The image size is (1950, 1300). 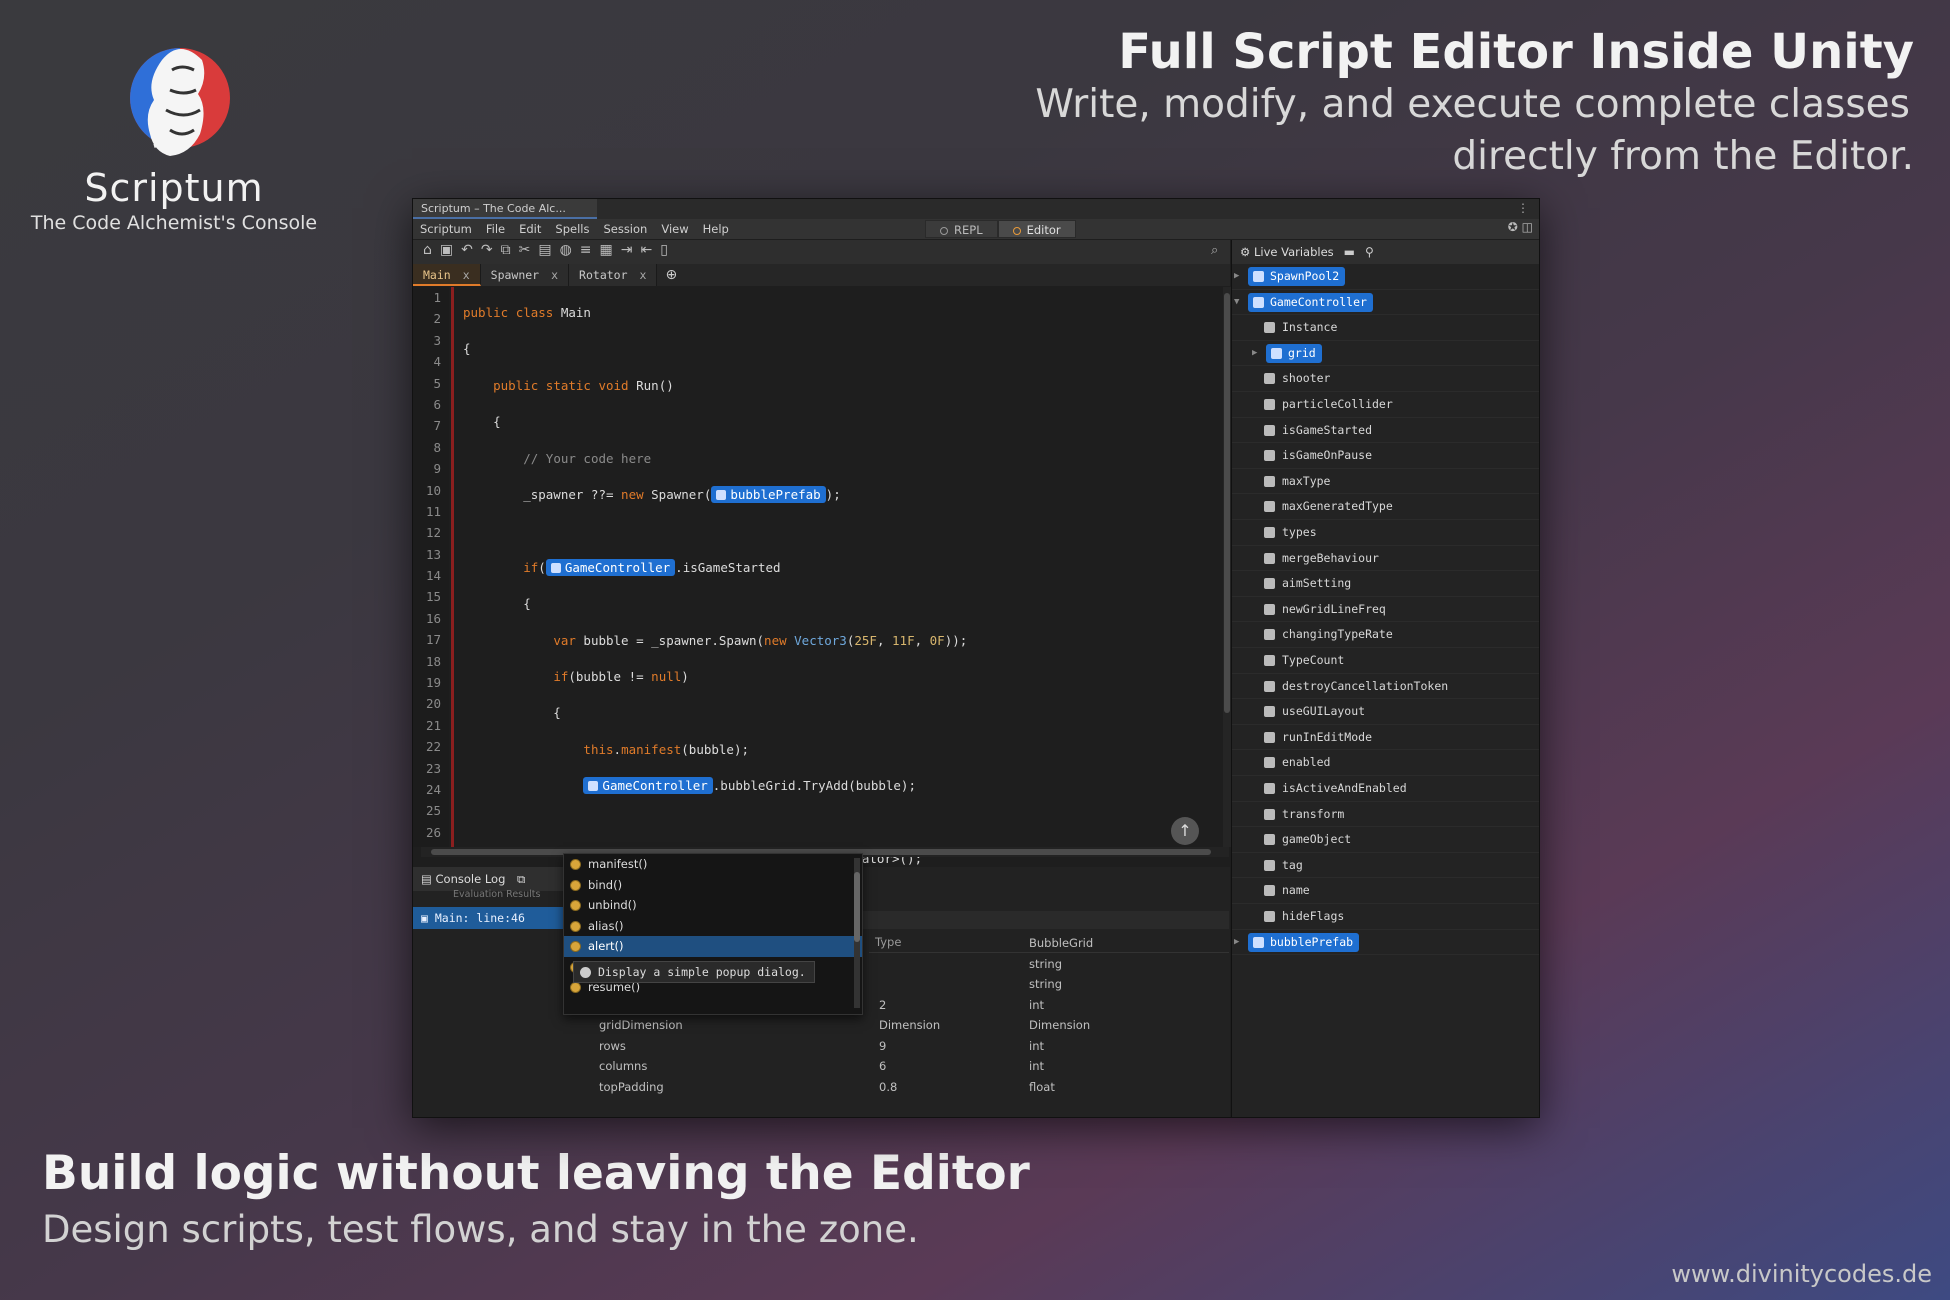 I want to click on menu-spells: Spells, so click(x=572, y=229).